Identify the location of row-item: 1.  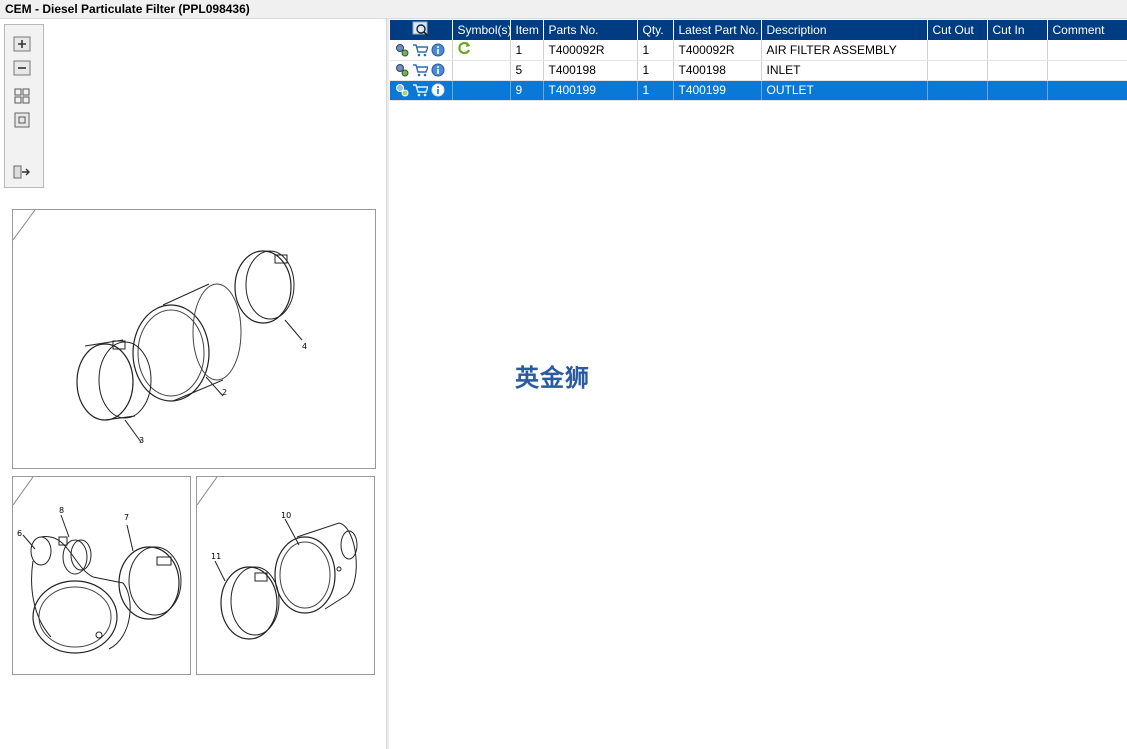
(527, 50).